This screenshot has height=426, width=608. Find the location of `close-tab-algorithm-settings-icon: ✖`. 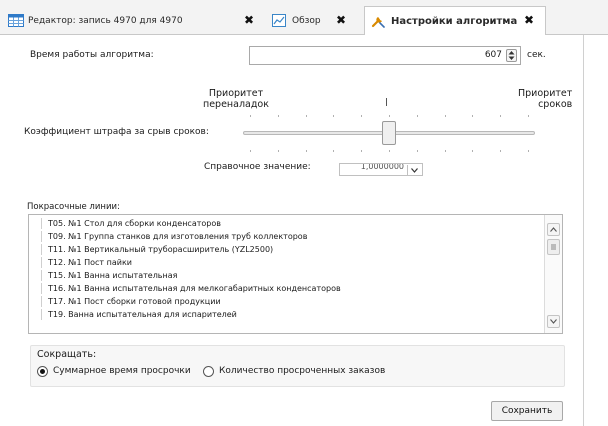

close-tab-algorithm-settings-icon: ✖ is located at coordinates (529, 20).